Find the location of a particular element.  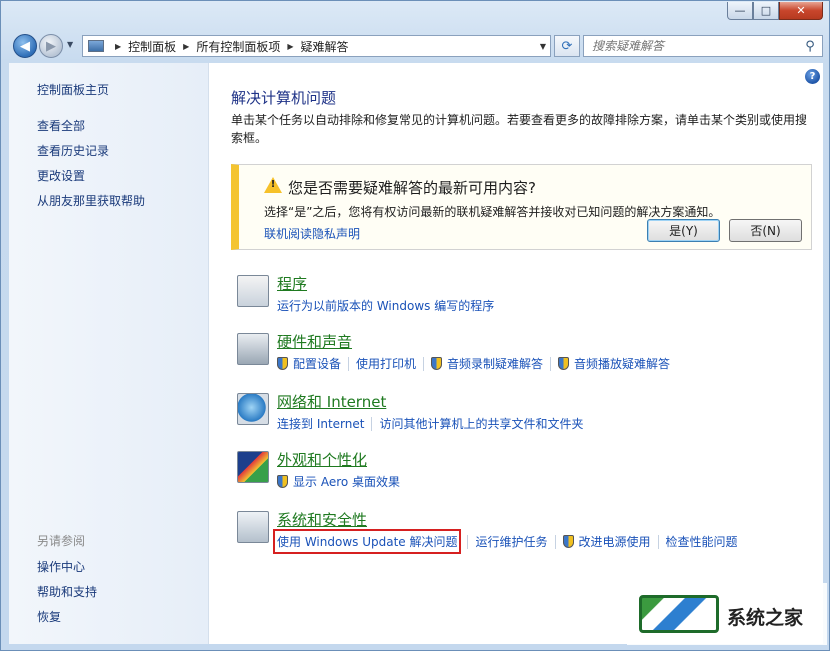

help-icon: ? is located at coordinates (812, 76).